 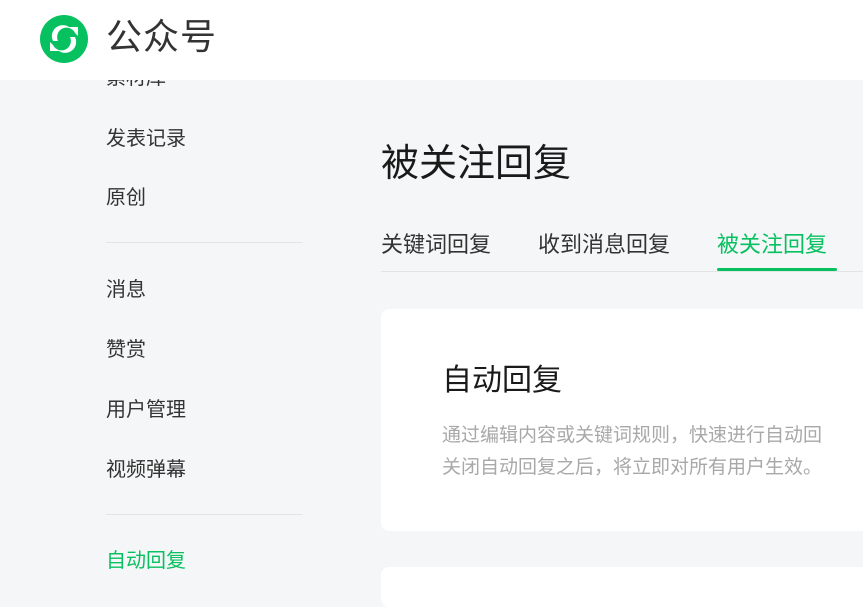 I want to click on sidebar-item-user-management: 用户管理, so click(x=146, y=409).